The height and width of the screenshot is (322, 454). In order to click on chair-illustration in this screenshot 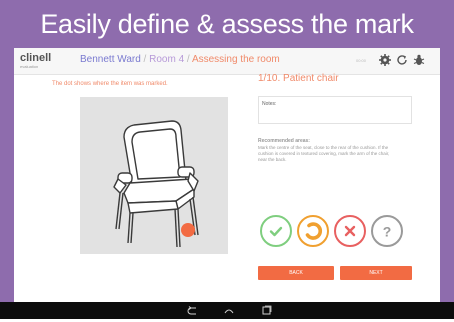, I will do `click(156, 184)`.